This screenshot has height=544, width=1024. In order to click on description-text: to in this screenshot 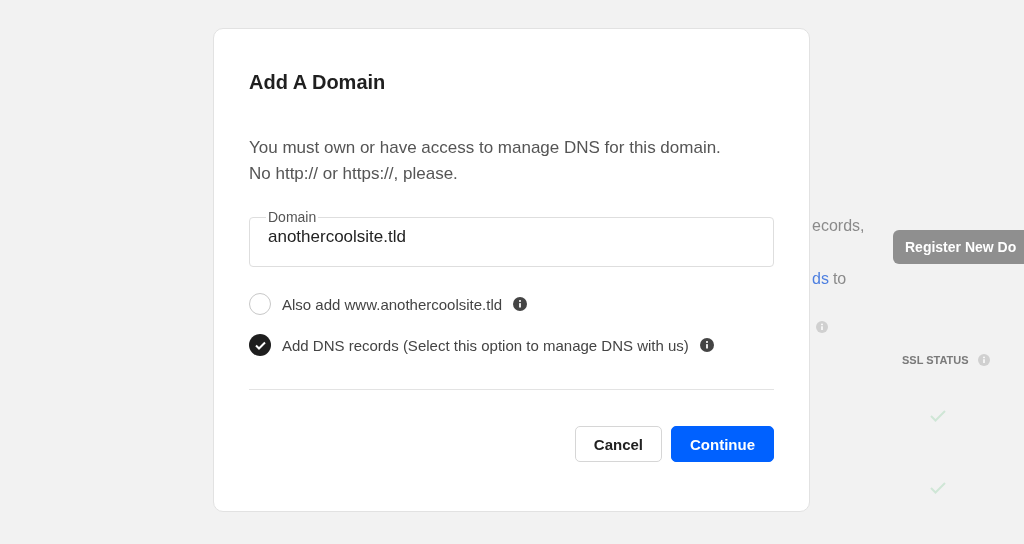, I will do `click(839, 279)`.